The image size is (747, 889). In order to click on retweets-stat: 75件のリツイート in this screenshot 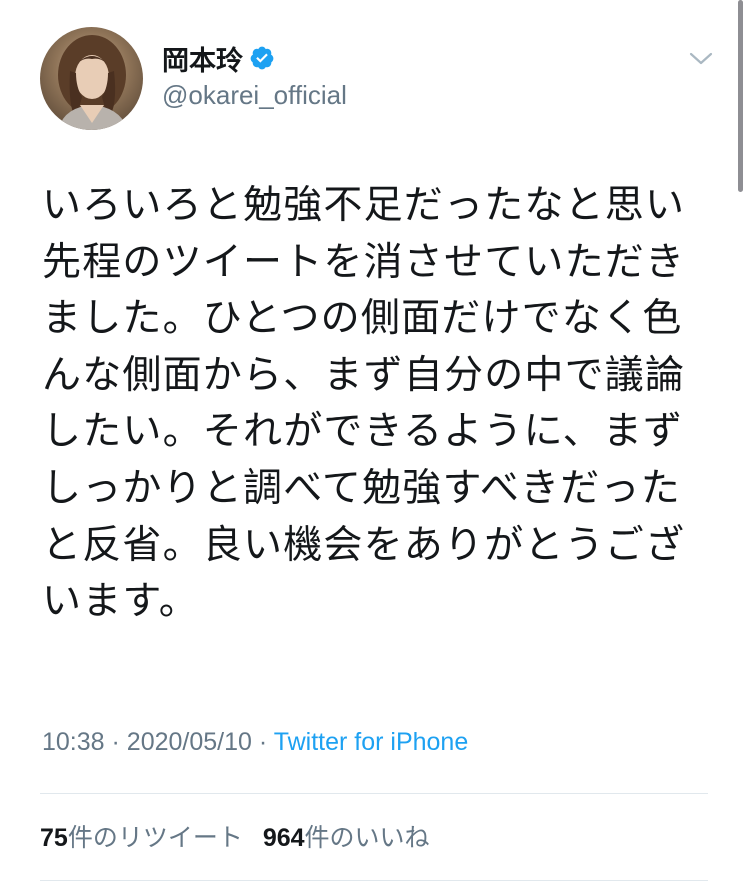, I will do `click(141, 836)`.